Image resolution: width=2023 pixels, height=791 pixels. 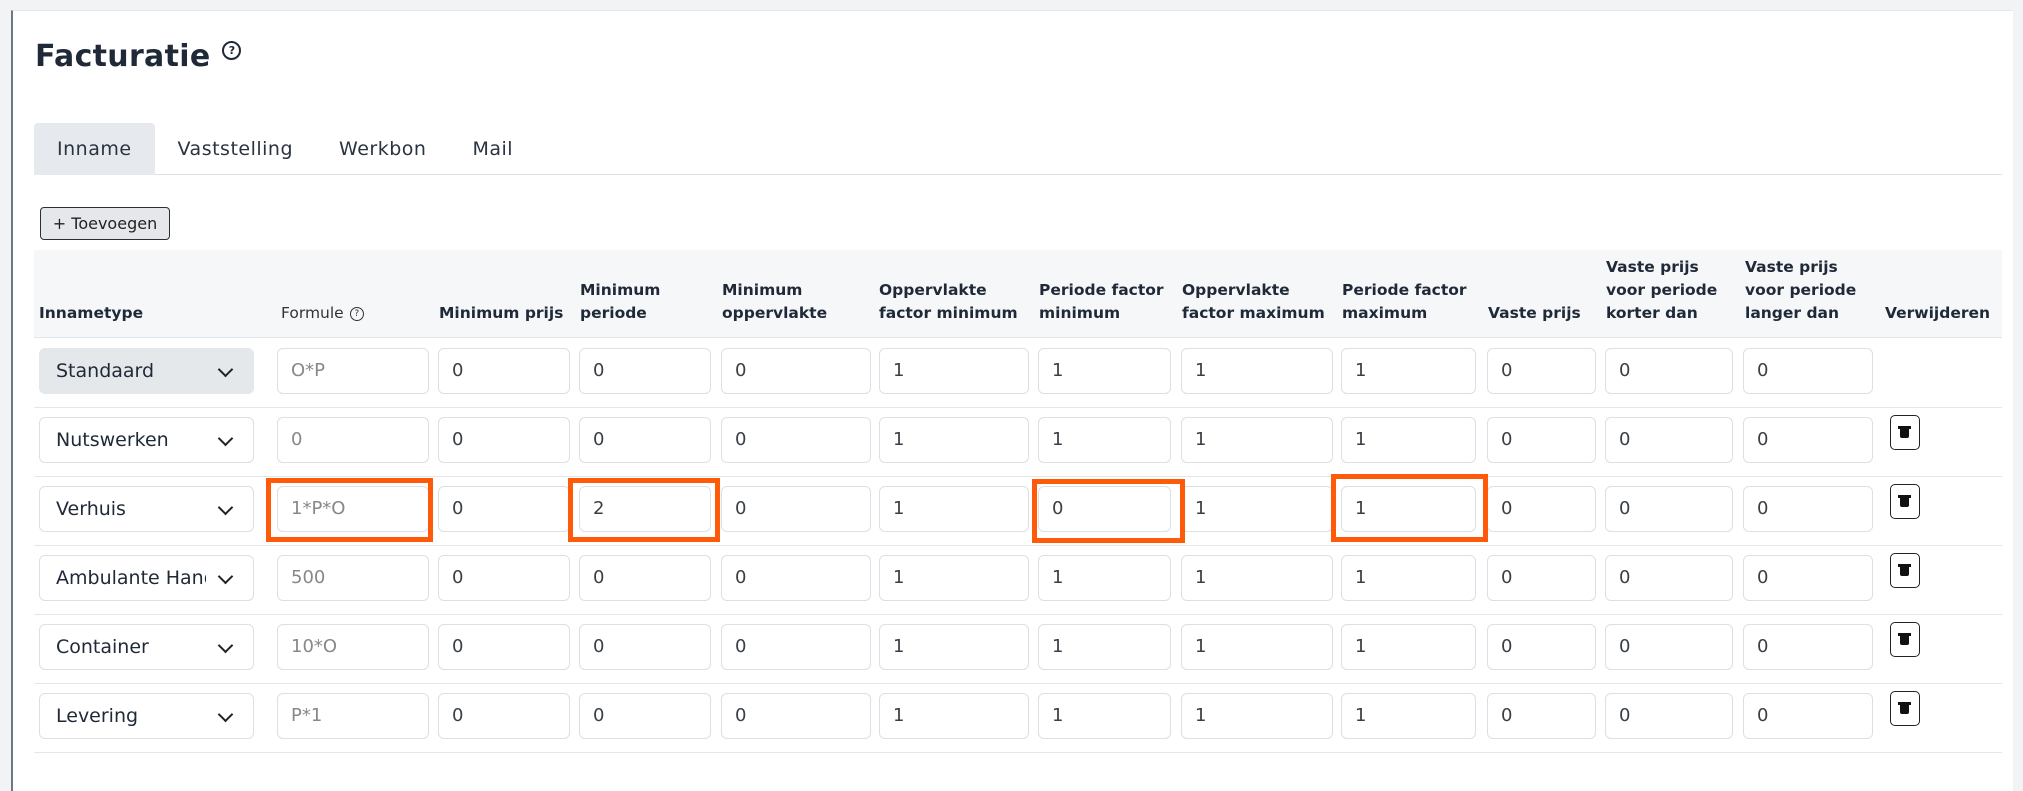 I want to click on header-line: factor maximum, so click(x=1253, y=313).